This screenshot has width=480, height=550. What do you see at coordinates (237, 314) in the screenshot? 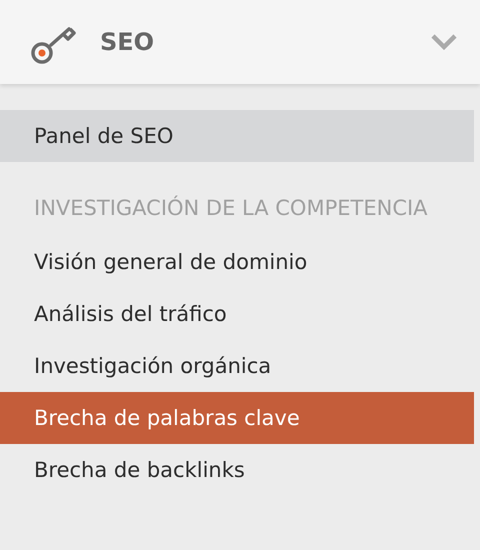
I see `menu-item: Análisis del tráfico` at bounding box center [237, 314].